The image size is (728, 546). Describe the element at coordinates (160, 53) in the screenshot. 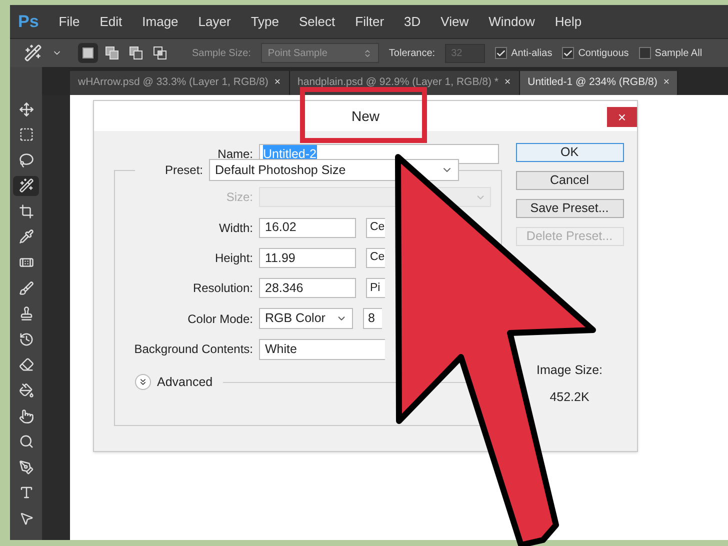

I see `intersect-selection-icon` at that location.